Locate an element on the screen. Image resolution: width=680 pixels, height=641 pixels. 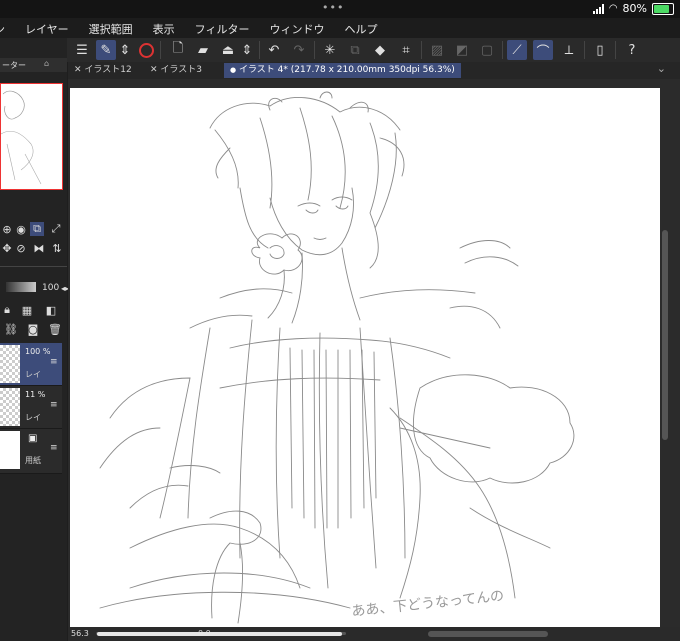
tab-illust-3: ✕ イラスト3 is located at coordinates (176, 70).